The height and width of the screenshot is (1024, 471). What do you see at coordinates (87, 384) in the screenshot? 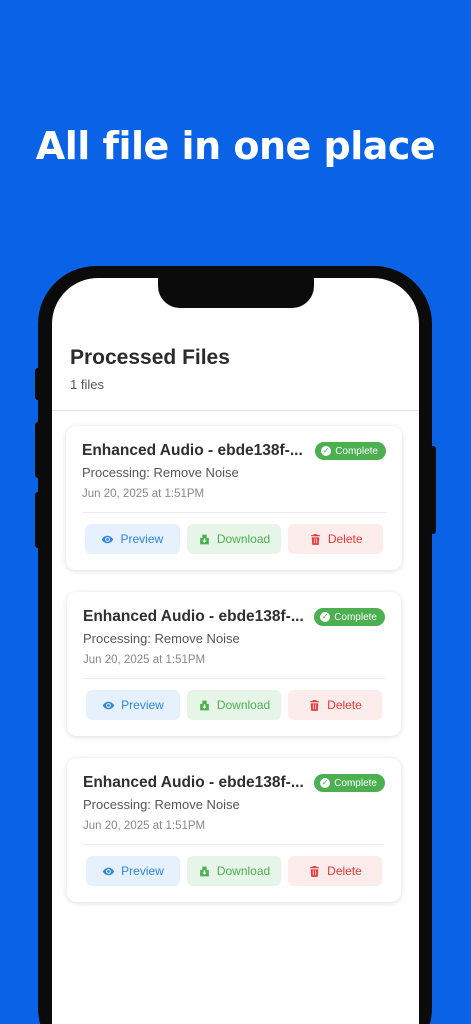
I see `file-count: 1 files` at bounding box center [87, 384].